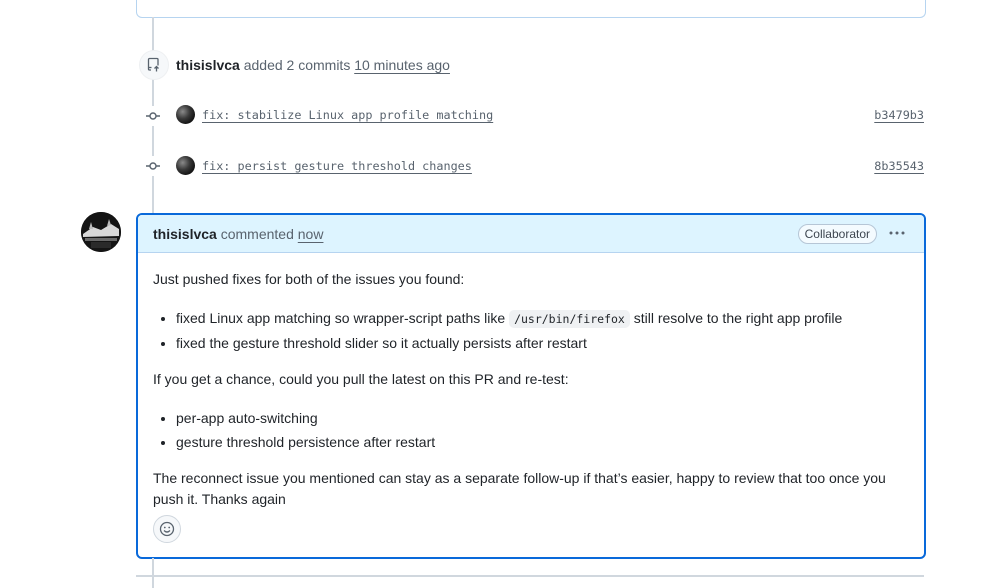 The width and height of the screenshot is (1000, 588). I want to click on timeline-divider, so click(530, 576).